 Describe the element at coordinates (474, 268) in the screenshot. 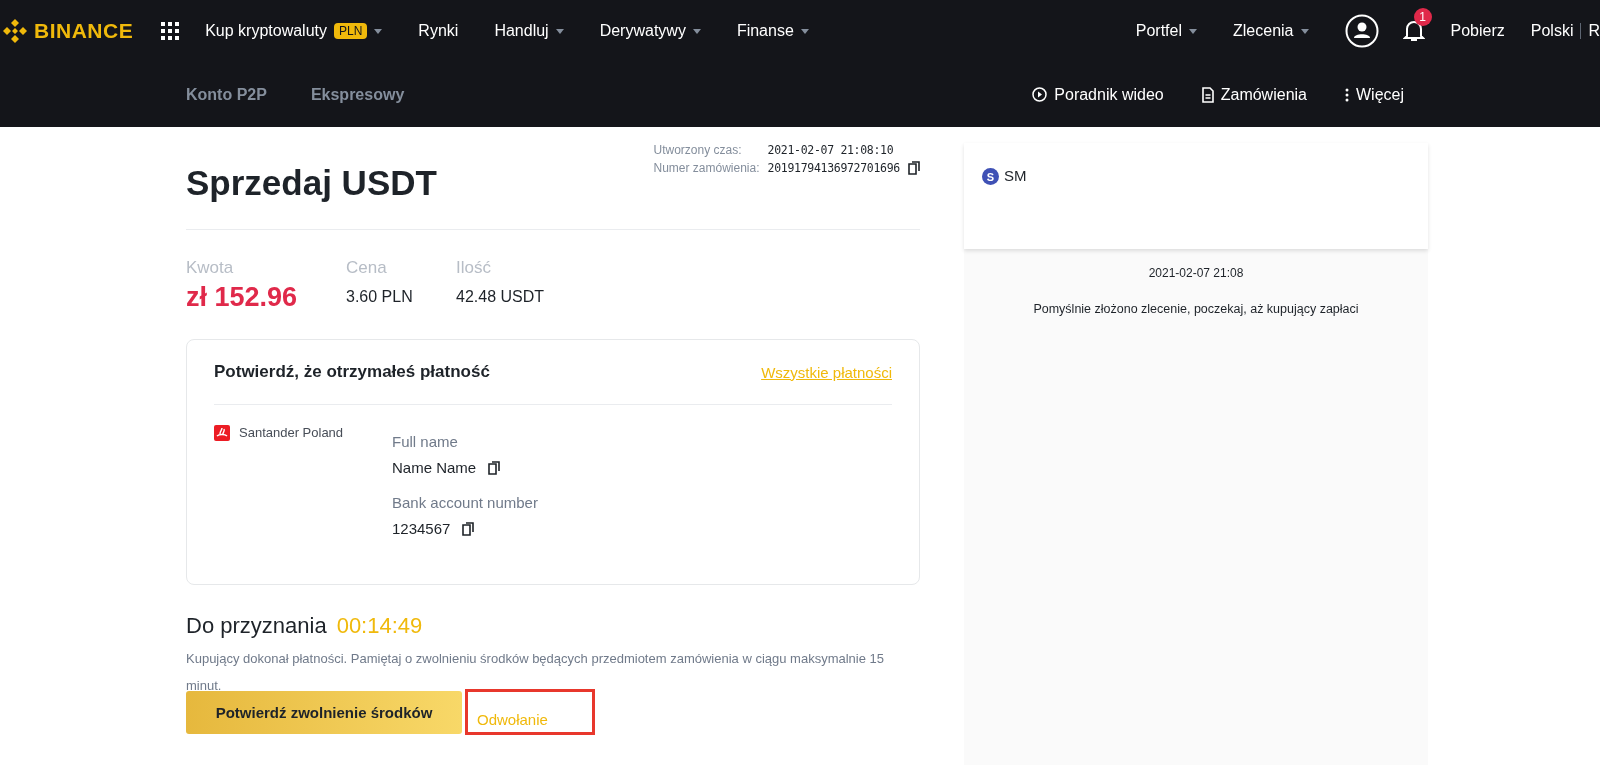

I see `stat-label: Ilość` at that location.